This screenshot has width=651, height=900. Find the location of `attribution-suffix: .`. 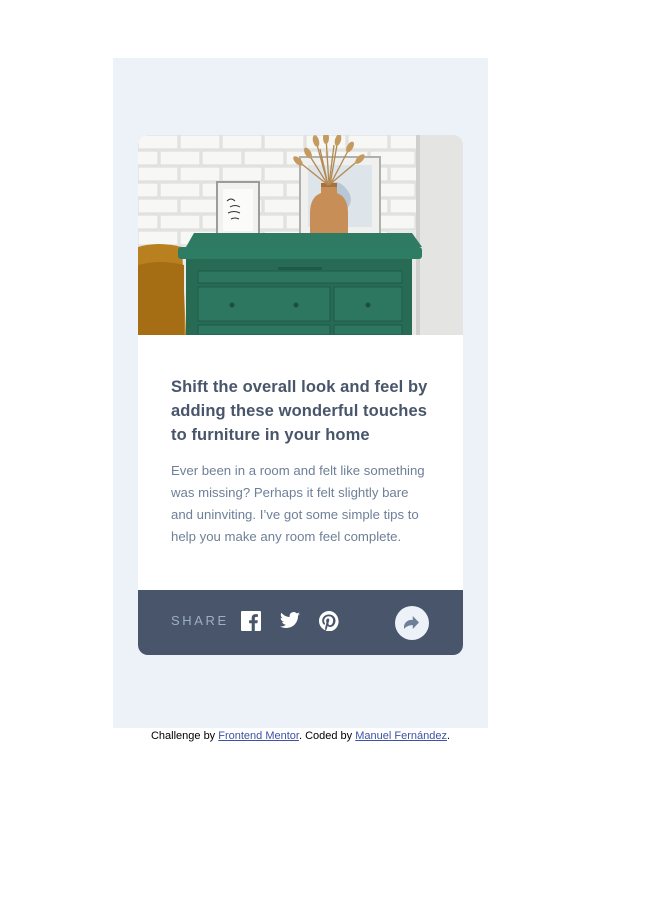

attribution-suffix: . is located at coordinates (448, 736).